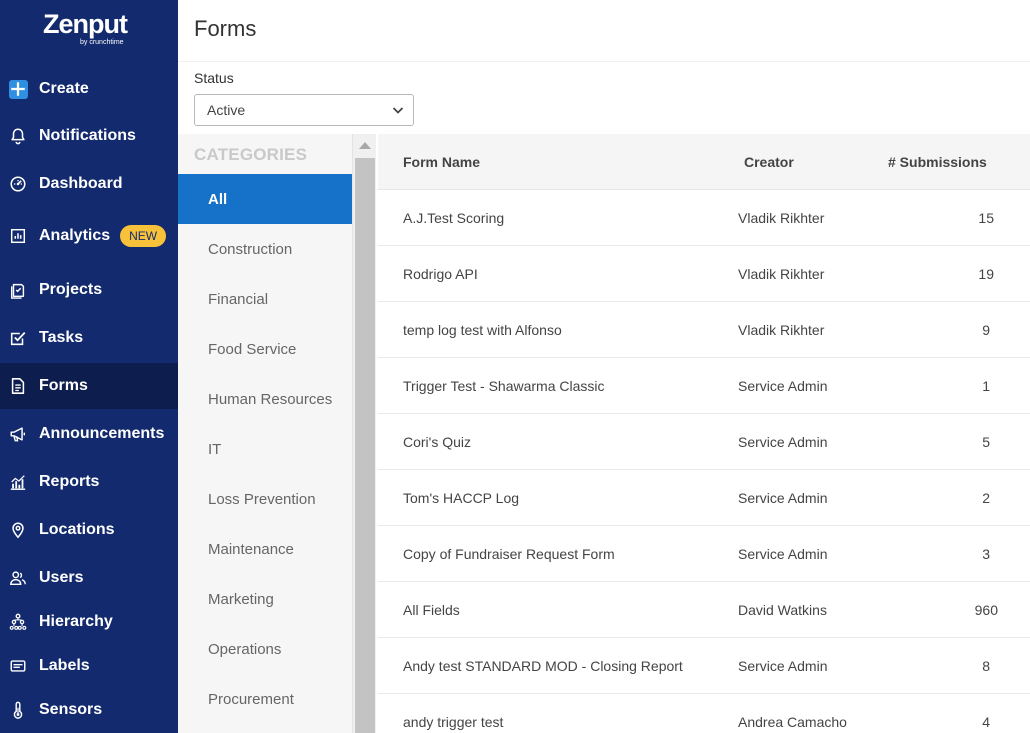 This screenshot has height=733, width=1030. What do you see at coordinates (265, 349) in the screenshot?
I see `category-food-service: Food Service` at bounding box center [265, 349].